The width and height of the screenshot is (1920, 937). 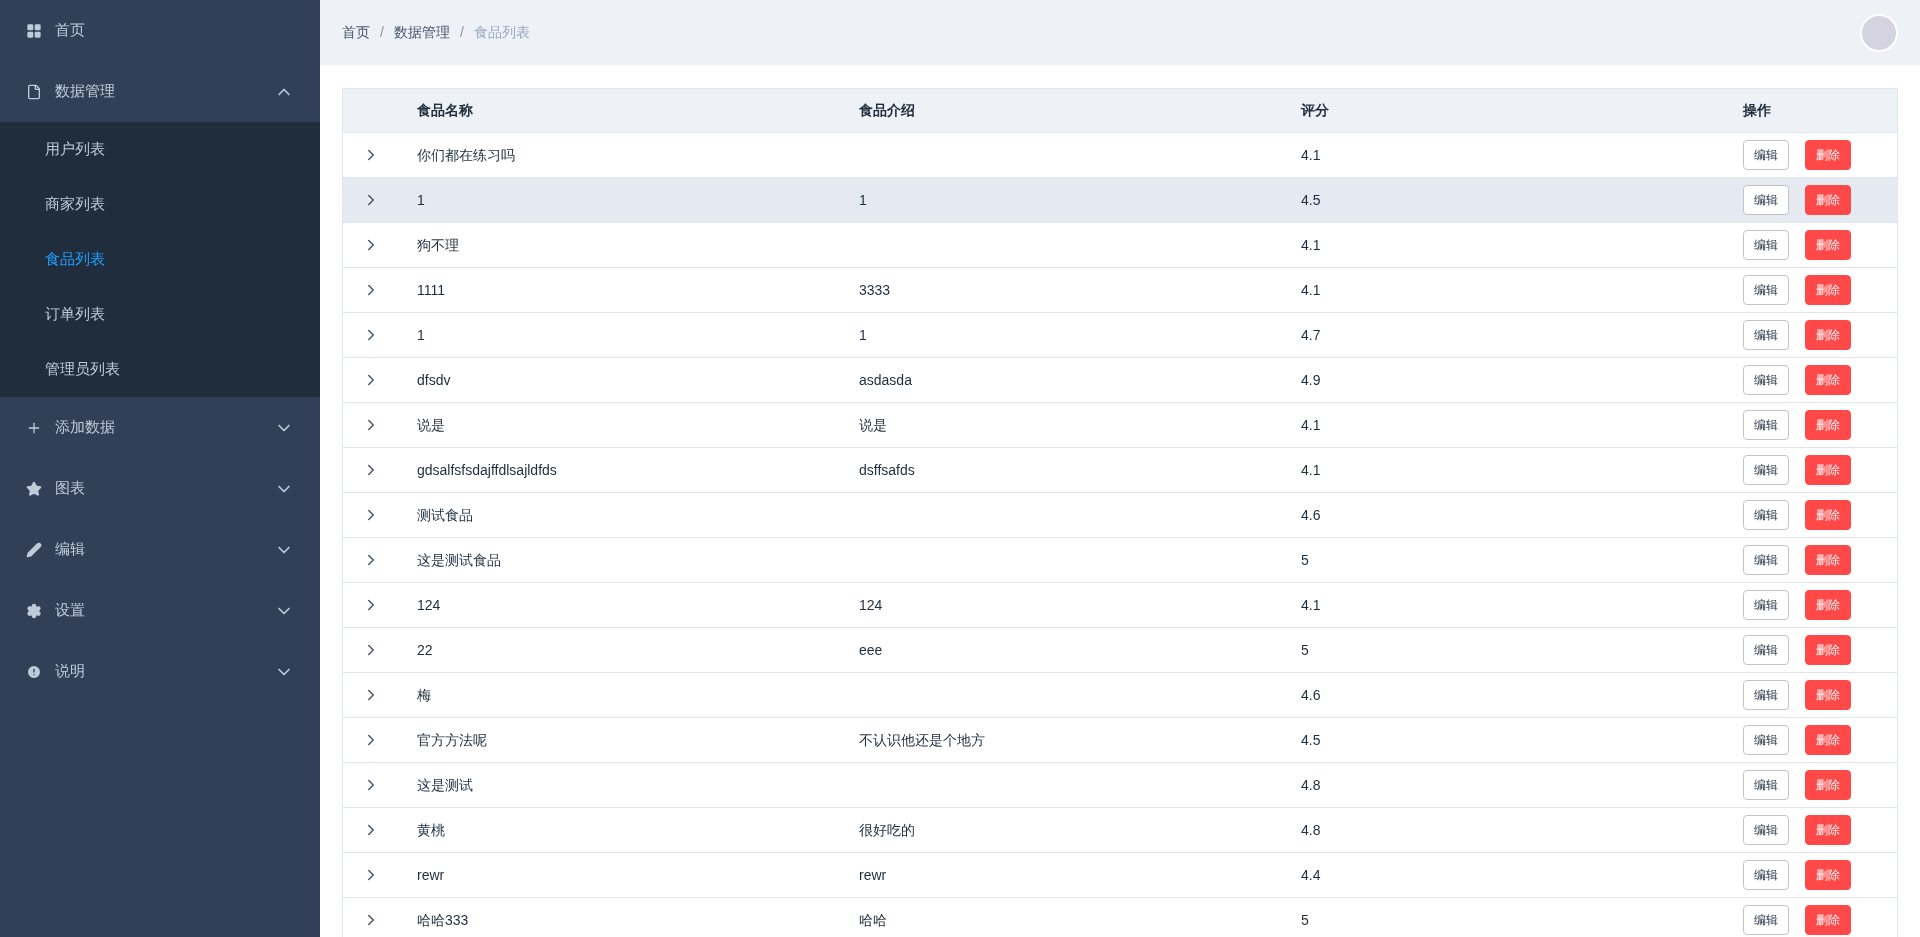 I want to click on table-cell-text: 4.9, so click(x=1311, y=380).